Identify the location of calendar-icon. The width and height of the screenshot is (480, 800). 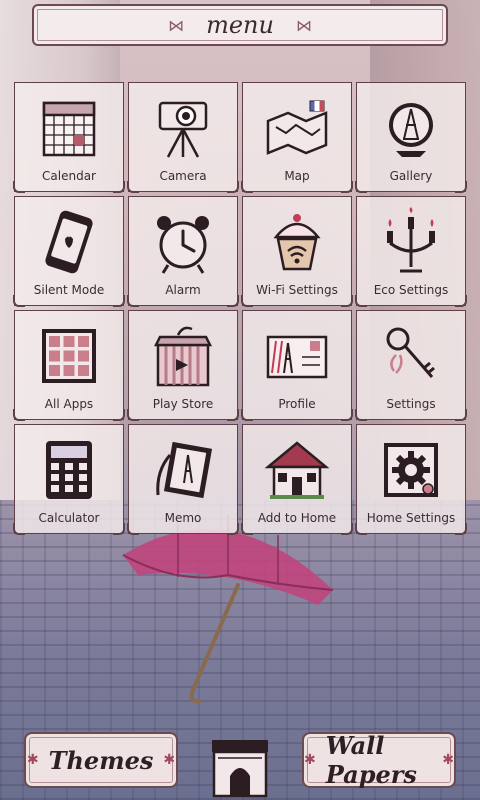
(69, 129).